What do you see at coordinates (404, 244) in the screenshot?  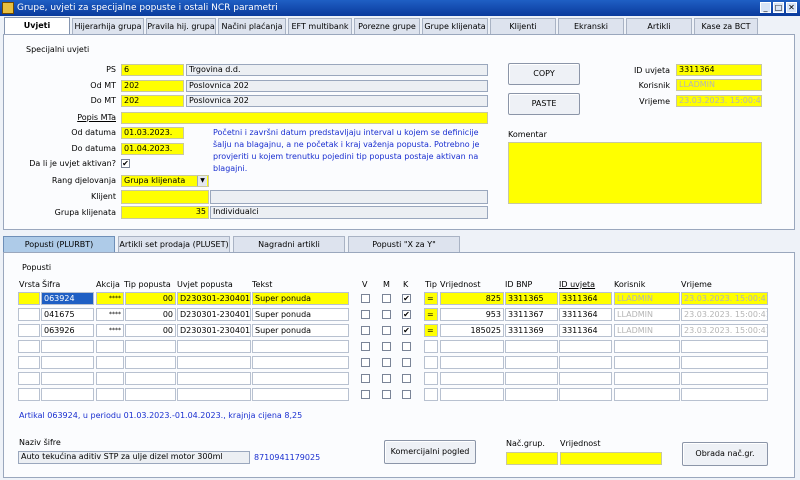 I see `tab-popusti-x-za-y: Popusti "X za Y"` at bounding box center [404, 244].